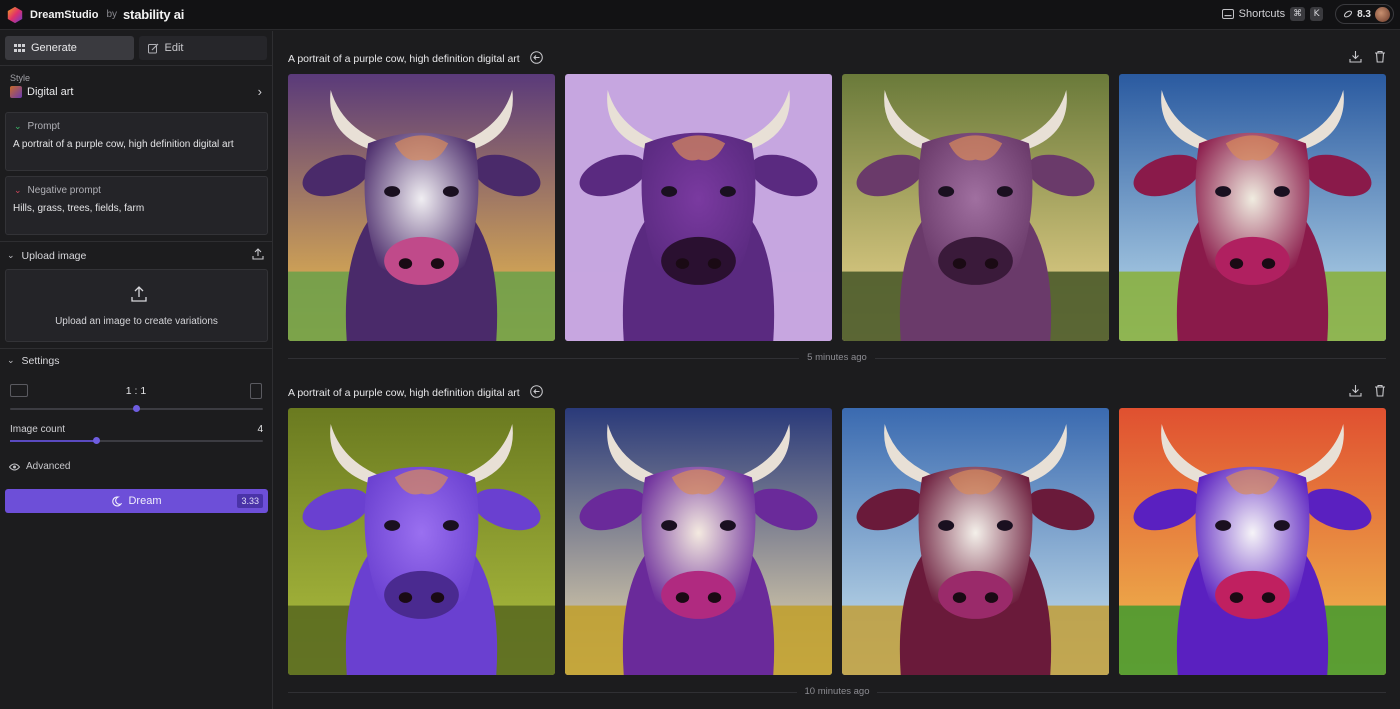  What do you see at coordinates (38, 429) in the screenshot?
I see `image-count-label: Image count` at bounding box center [38, 429].